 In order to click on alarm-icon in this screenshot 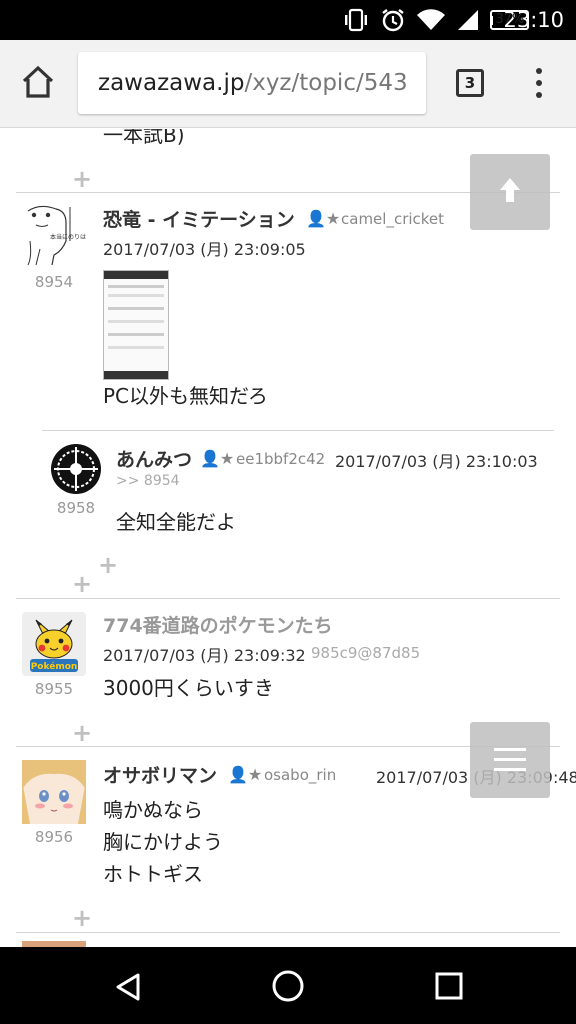, I will do `click(393, 20)`.